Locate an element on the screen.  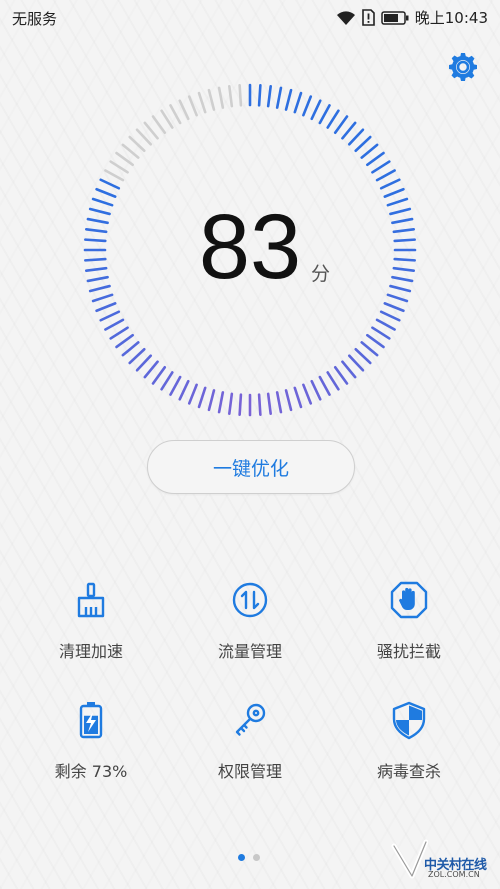
settings-button is located at coordinates (463, 67).